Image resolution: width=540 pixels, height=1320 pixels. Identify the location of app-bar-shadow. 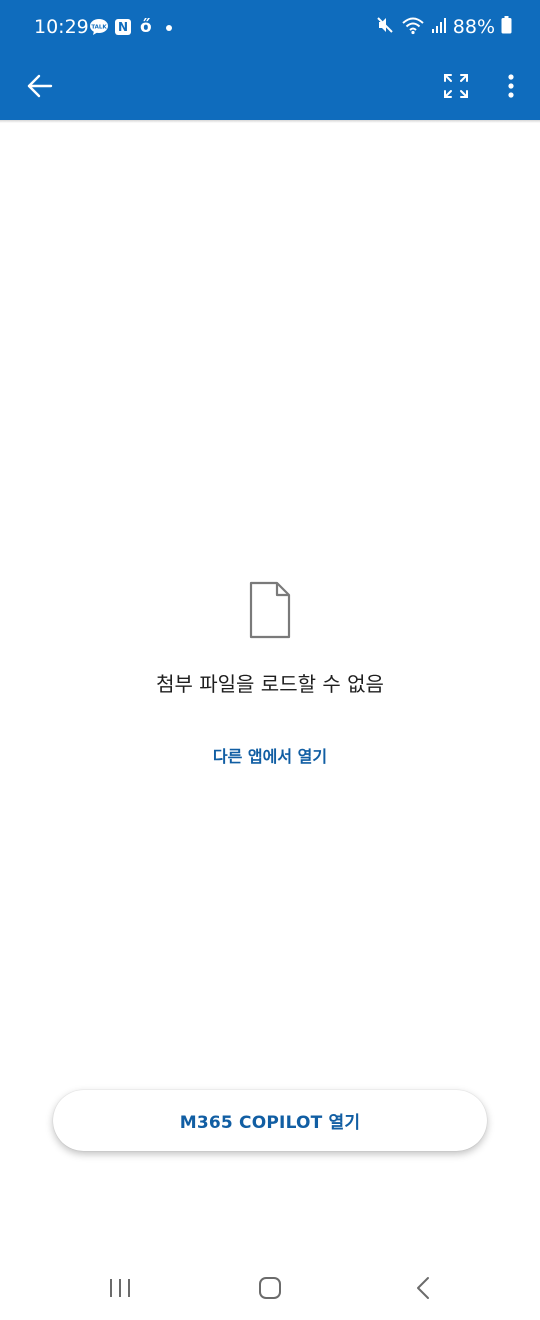
(270, 121).